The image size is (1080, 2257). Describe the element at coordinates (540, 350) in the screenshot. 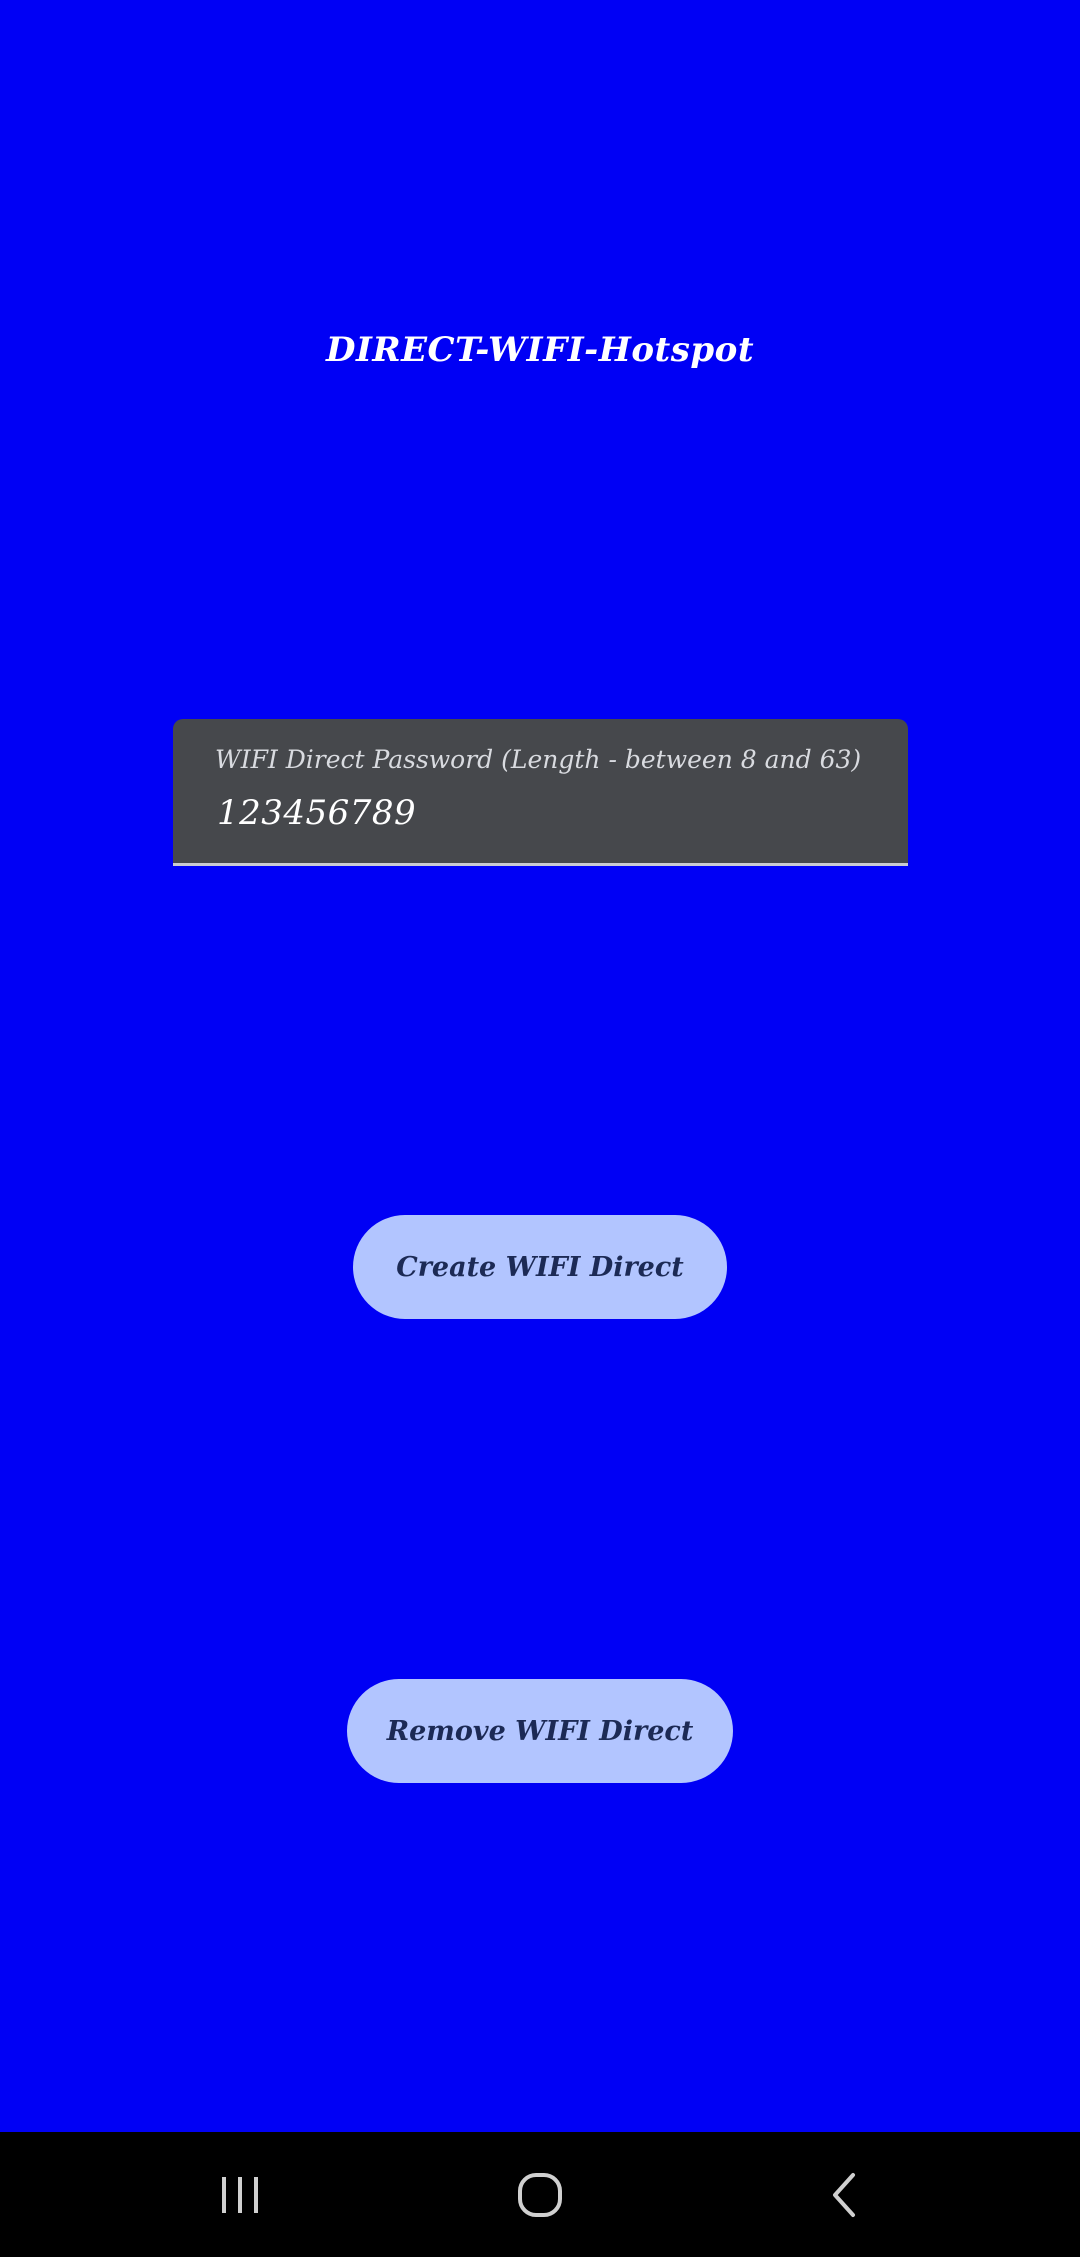

I see `app-title: DIRECT-WIFI-Hotspot` at that location.